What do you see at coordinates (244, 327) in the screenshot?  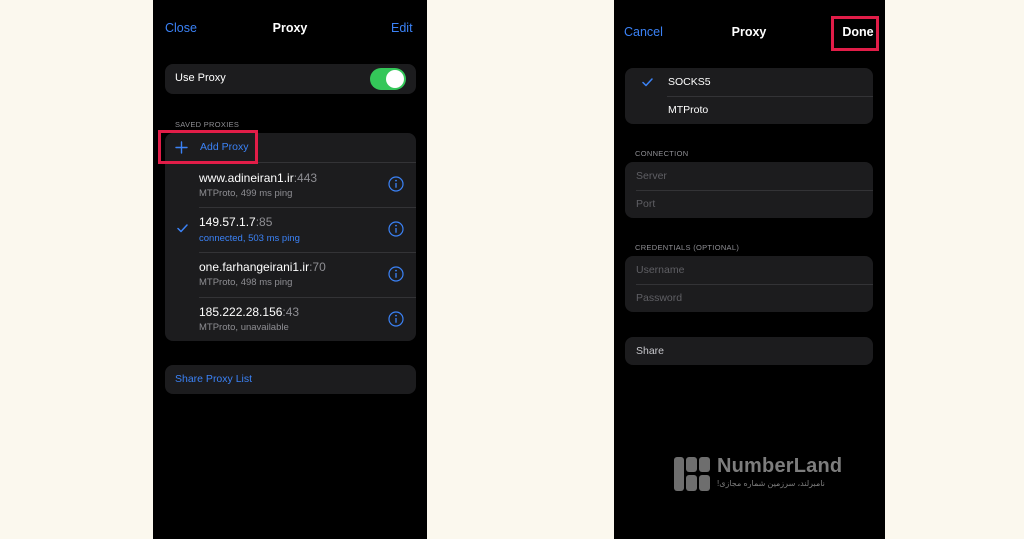 I see `proxy-status: MTProto, unavailable` at bounding box center [244, 327].